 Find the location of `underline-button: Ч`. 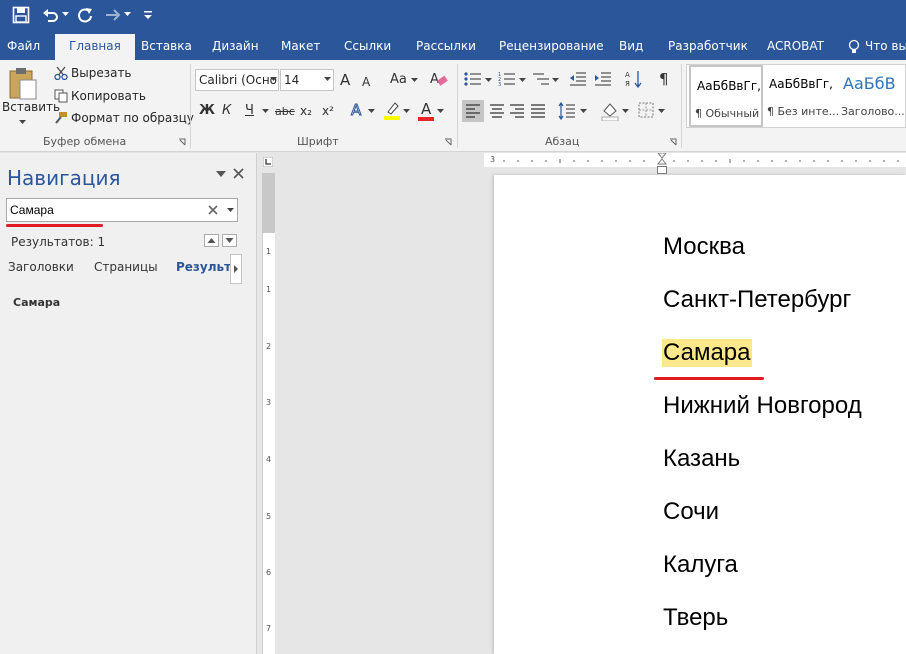

underline-button: Ч is located at coordinates (249, 111).